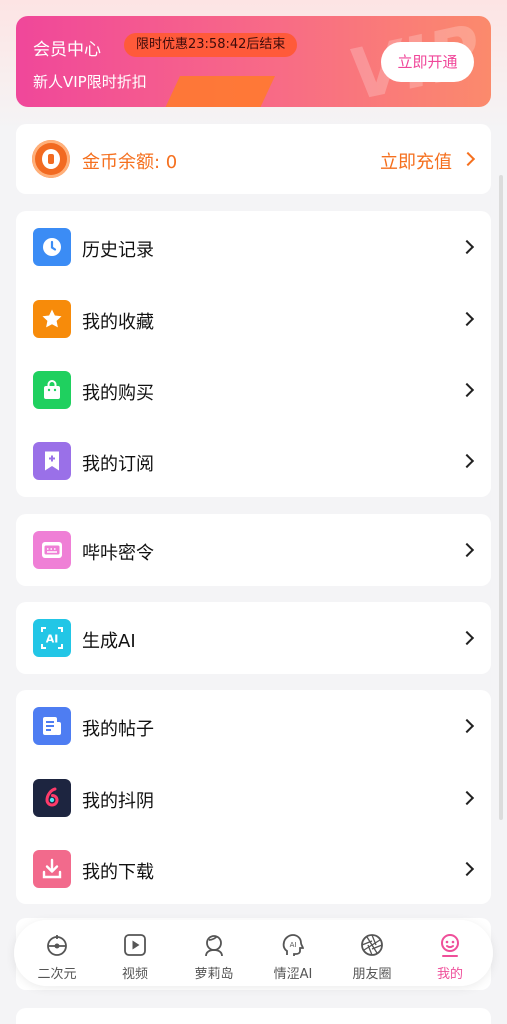 The width and height of the screenshot is (507, 1024). What do you see at coordinates (450, 945) in the screenshot?
I see `profile-icon` at bounding box center [450, 945].